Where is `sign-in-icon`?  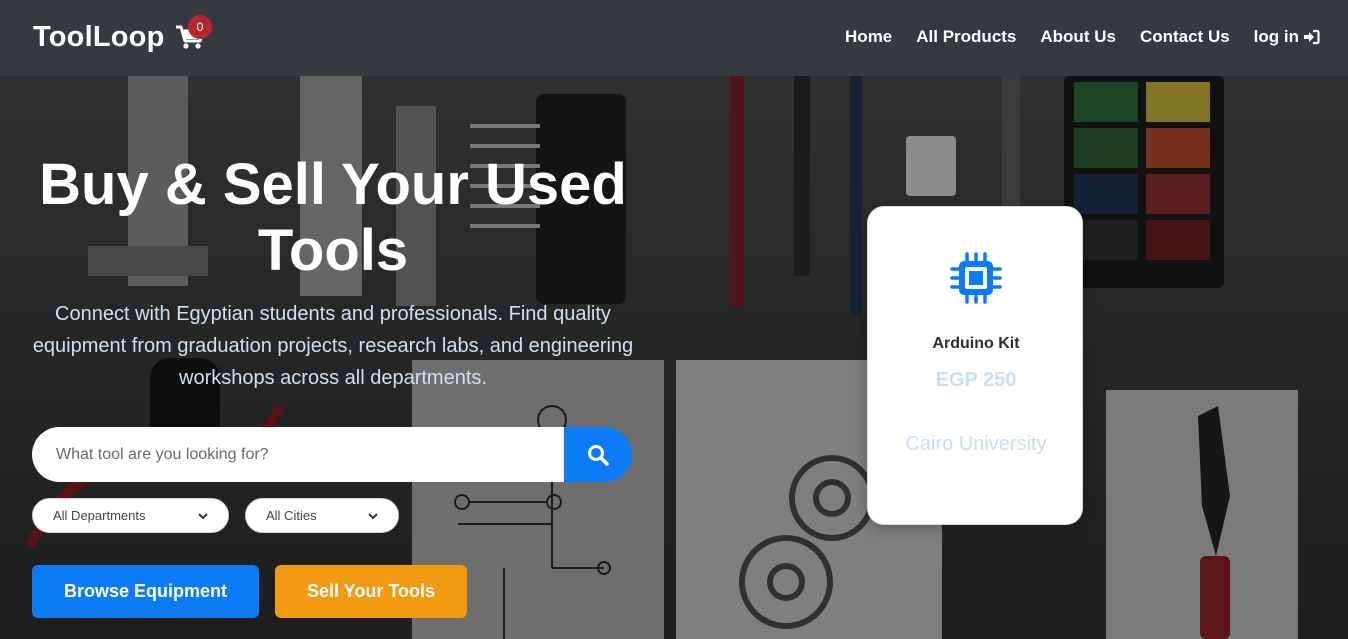
sign-in-icon is located at coordinates (1312, 37).